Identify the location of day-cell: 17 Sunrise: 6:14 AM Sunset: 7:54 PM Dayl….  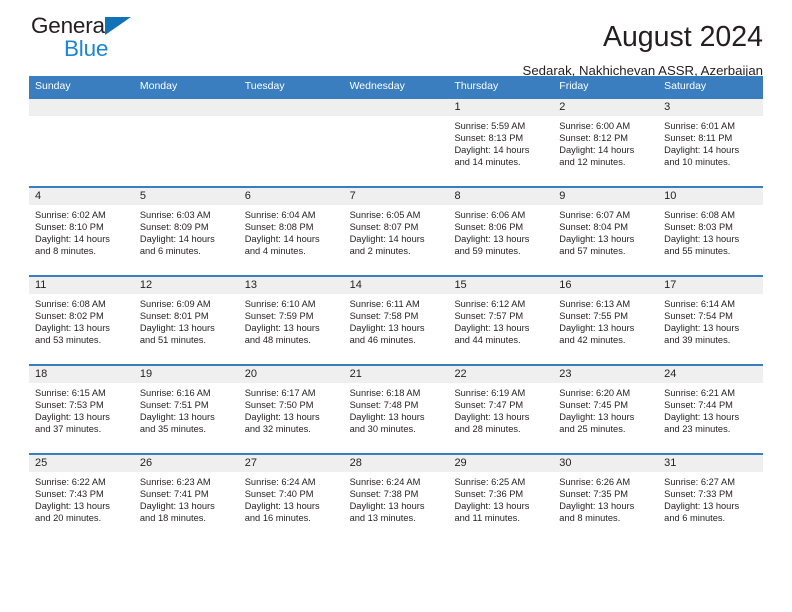
(711, 320).